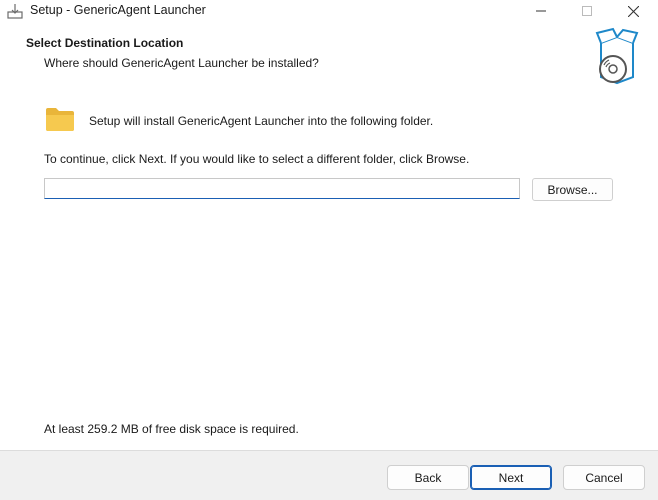  Describe the element at coordinates (282, 188) in the screenshot. I see `destination-path-input` at that location.